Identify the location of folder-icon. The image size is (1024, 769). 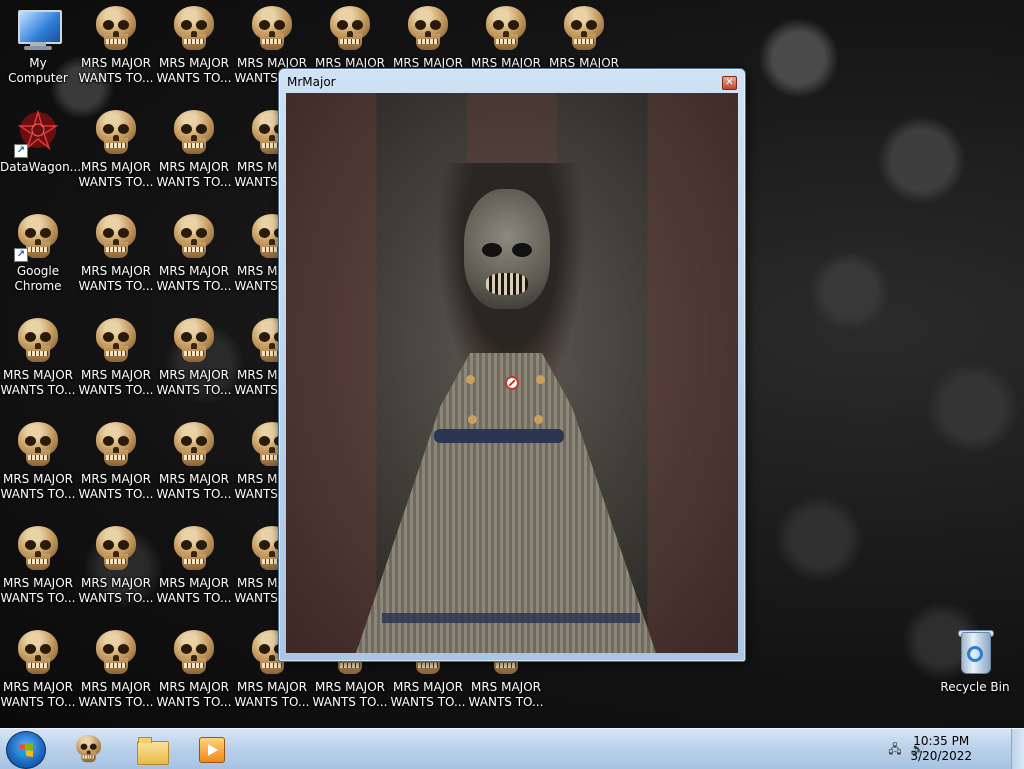
(153, 750).